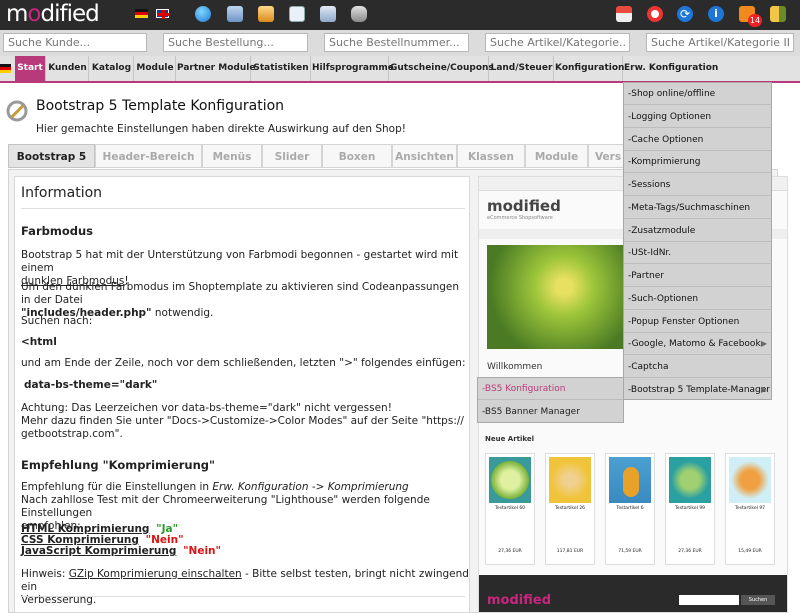 This screenshot has height=613, width=800. Describe the element at coordinates (112, 68) in the screenshot. I see `nav-katalog: Katalog` at that location.